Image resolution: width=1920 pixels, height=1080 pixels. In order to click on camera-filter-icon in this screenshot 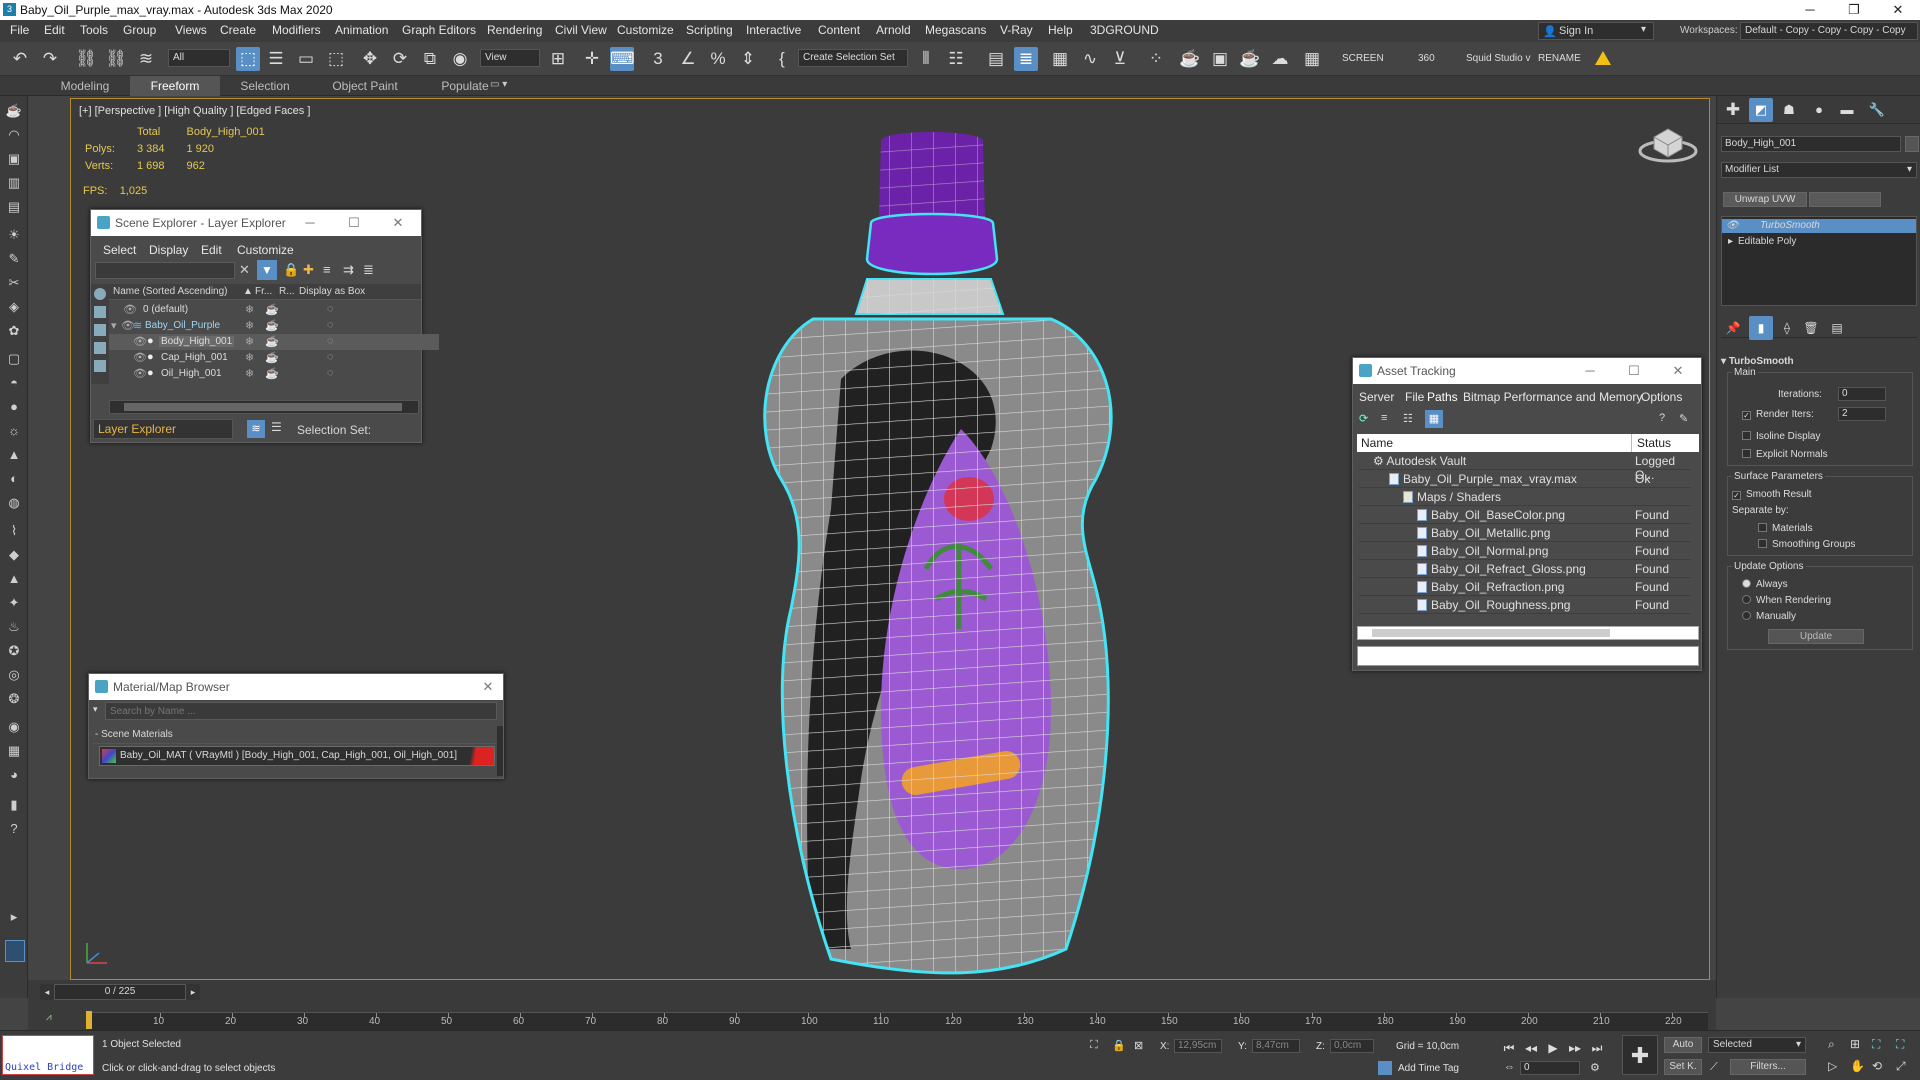, I will do `click(100, 348)`.